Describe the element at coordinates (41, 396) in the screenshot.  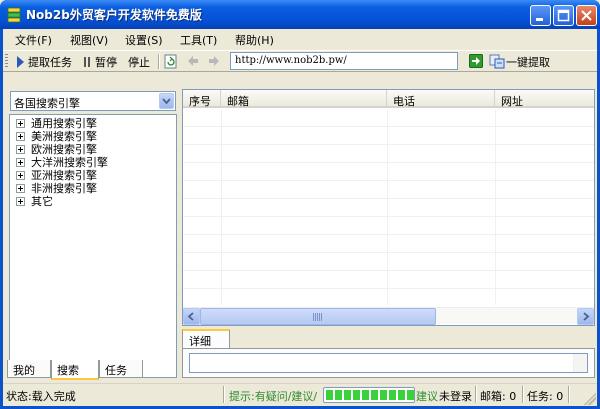
I see `status-state: 状态:载入完成` at that location.